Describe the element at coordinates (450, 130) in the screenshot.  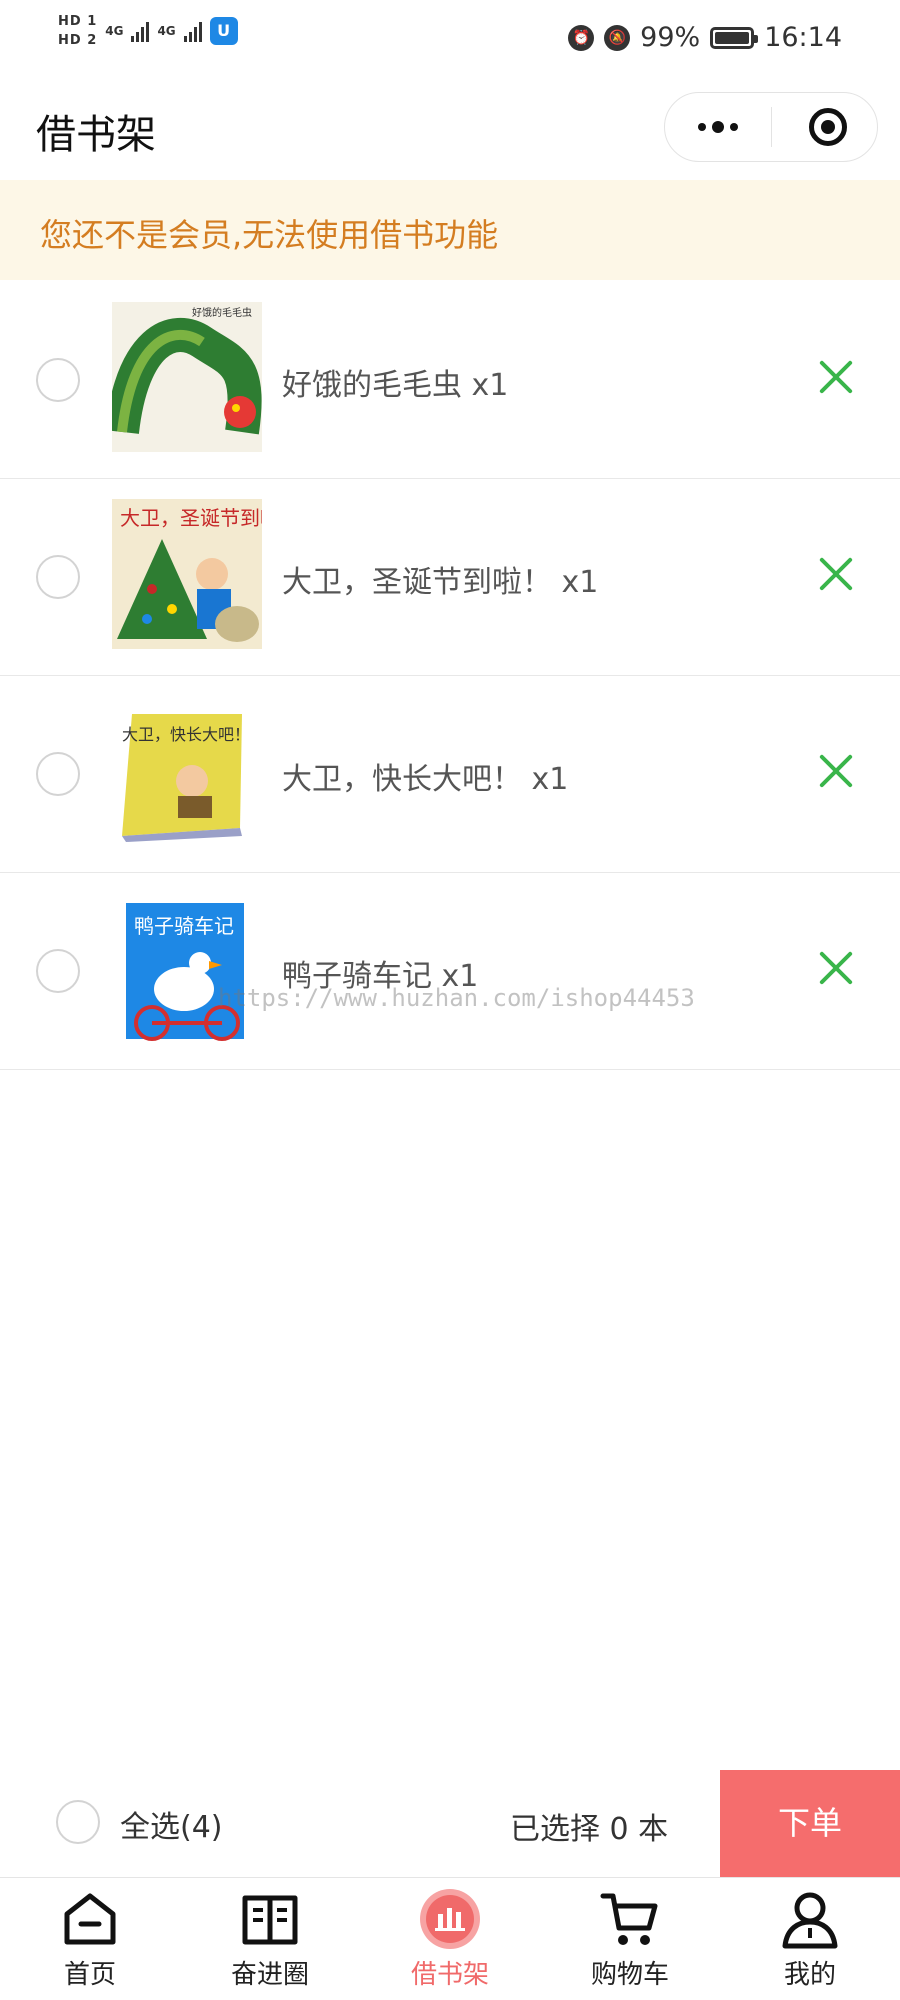
I see `title-bar: 借书架` at that location.